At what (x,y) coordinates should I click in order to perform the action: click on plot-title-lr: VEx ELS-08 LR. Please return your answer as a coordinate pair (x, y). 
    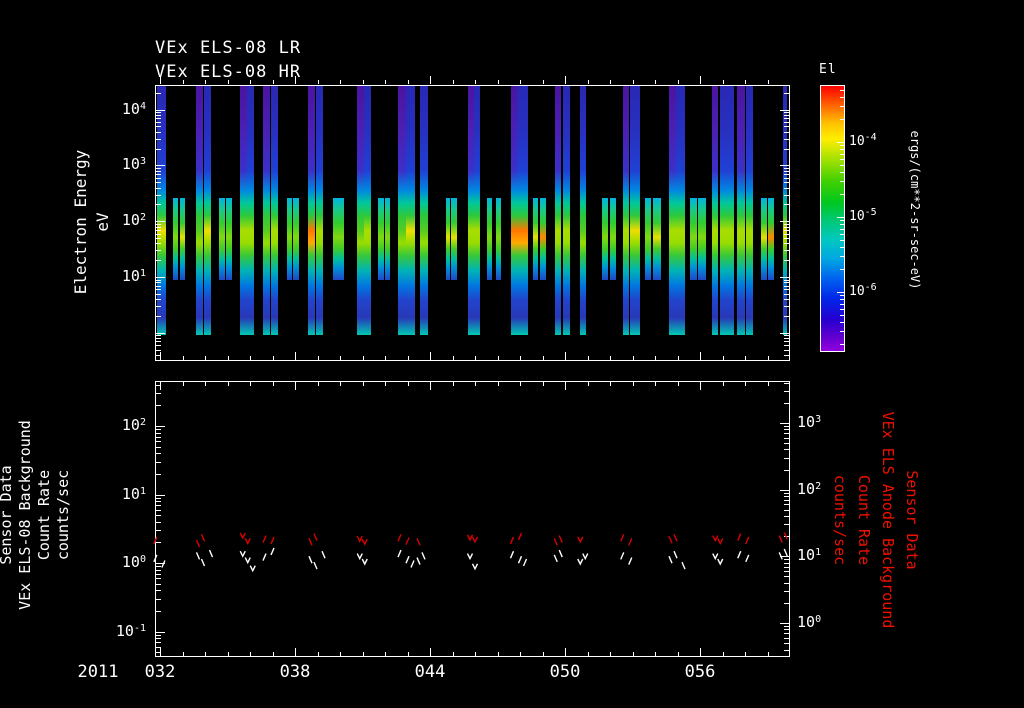
    Looking at the image, I should click on (228, 48).